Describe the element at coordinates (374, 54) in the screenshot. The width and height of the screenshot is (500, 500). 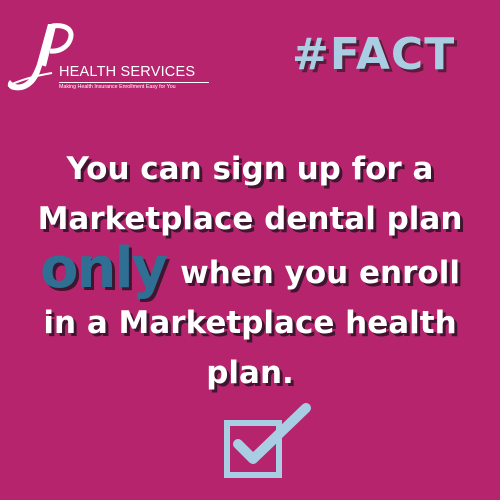
I see `hashtag-title: #FACT` at that location.